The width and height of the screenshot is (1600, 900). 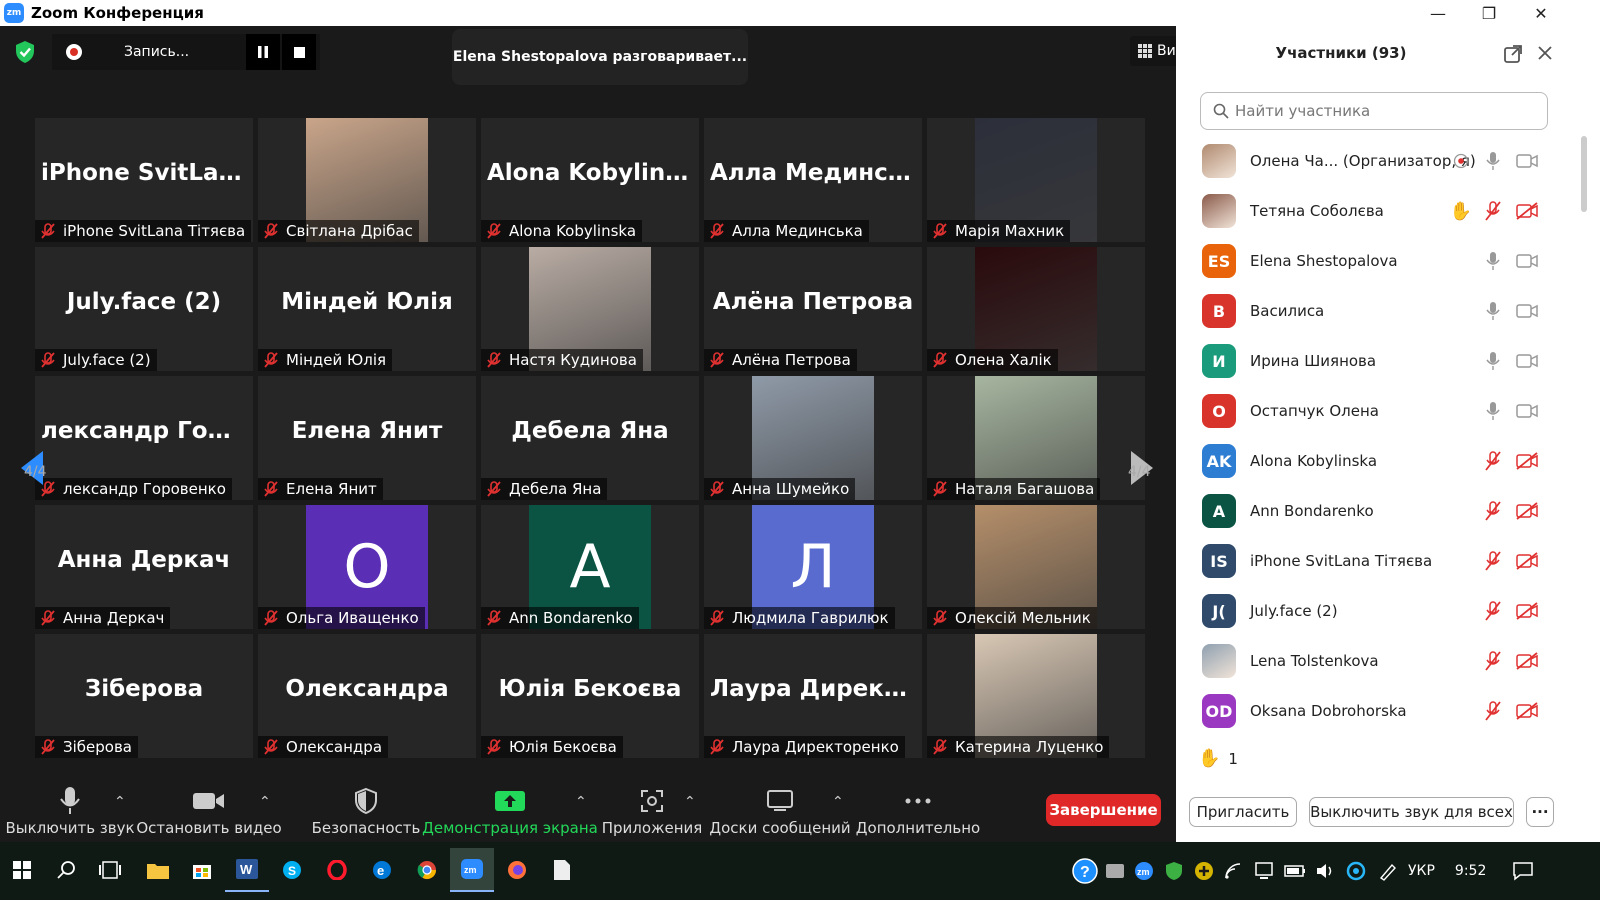 What do you see at coordinates (144, 567) in the screenshot?
I see `video-tile: Анна Деркач Анна Деркач` at bounding box center [144, 567].